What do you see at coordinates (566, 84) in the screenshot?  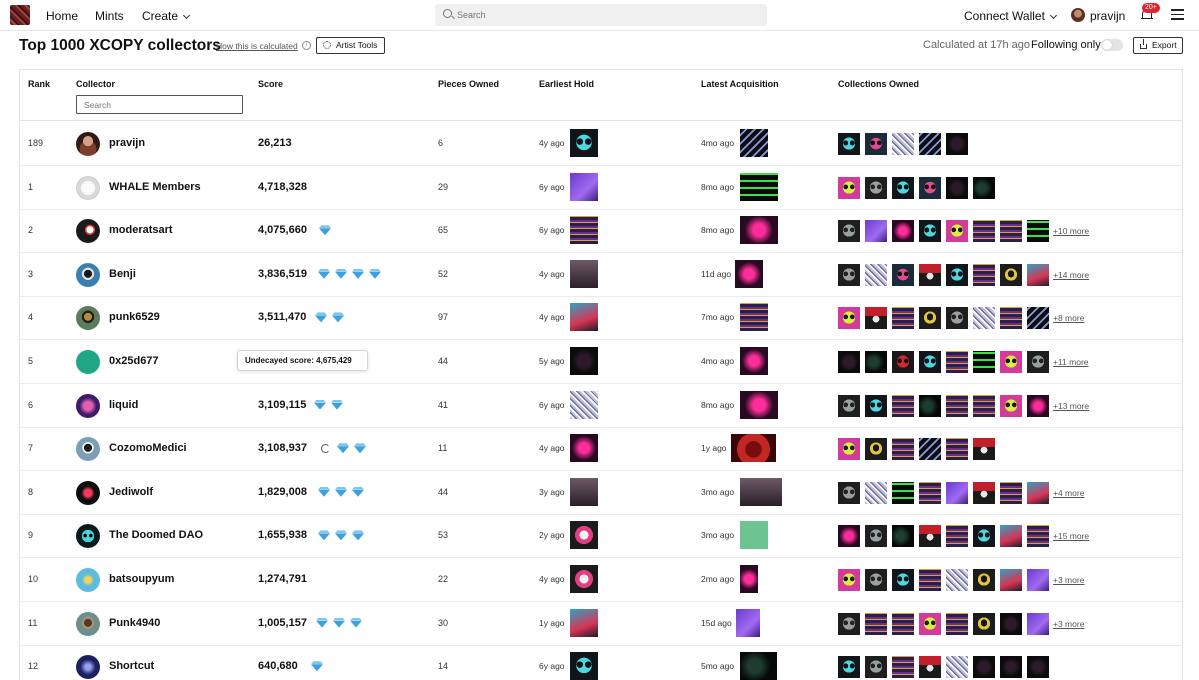 I see `col-earliest: Earliest Hold` at bounding box center [566, 84].